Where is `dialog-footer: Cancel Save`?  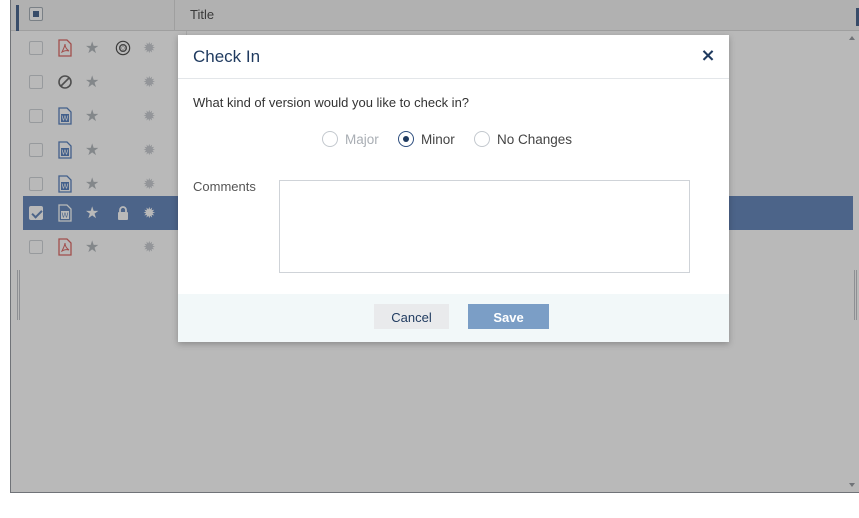
dialog-footer: Cancel Save is located at coordinates (453, 318).